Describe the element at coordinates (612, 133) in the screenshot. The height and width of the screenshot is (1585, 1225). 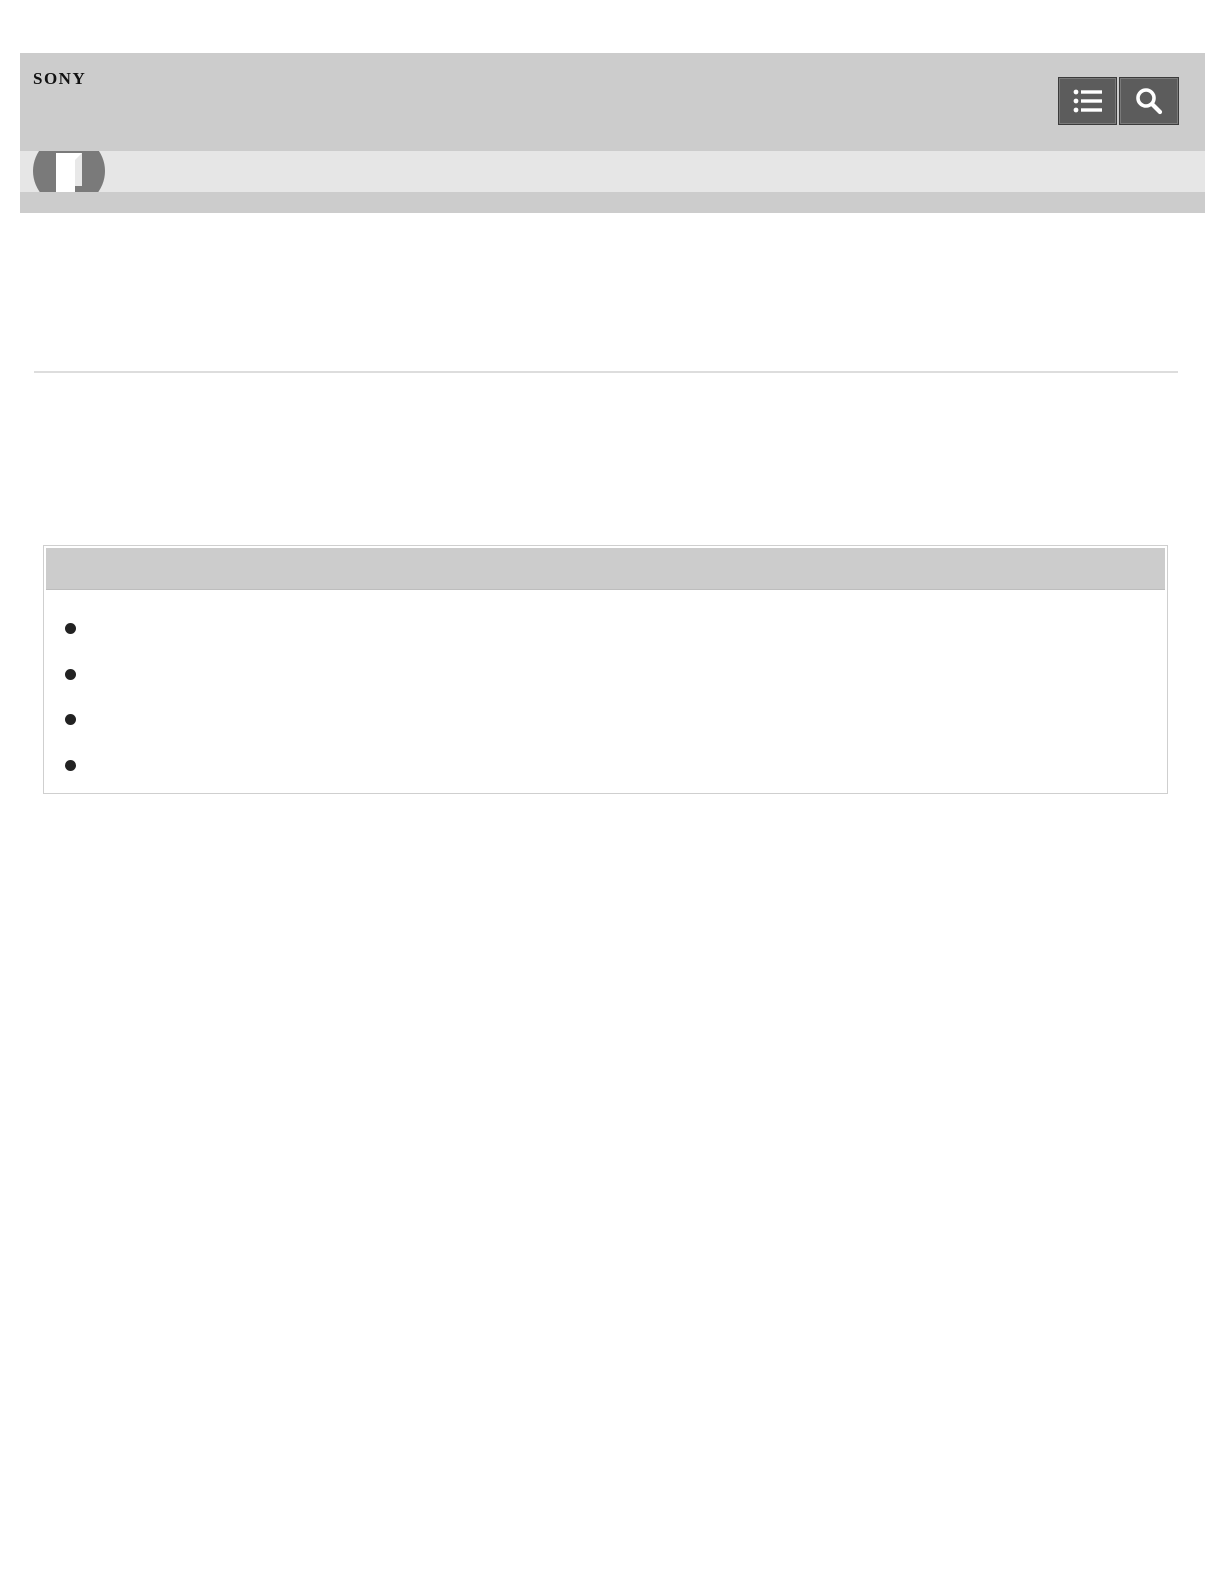
I see `page-header: SONY` at that location.